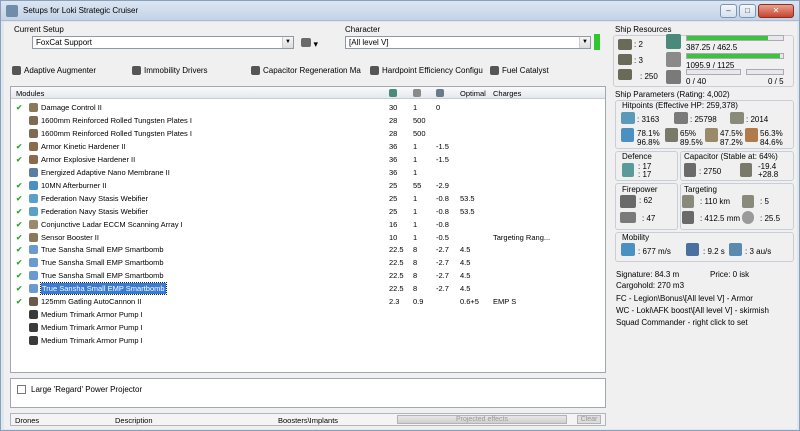 The image size is (800, 431). I want to click on module-name: Medium Trimark Armor Pump I, so click(92, 315).